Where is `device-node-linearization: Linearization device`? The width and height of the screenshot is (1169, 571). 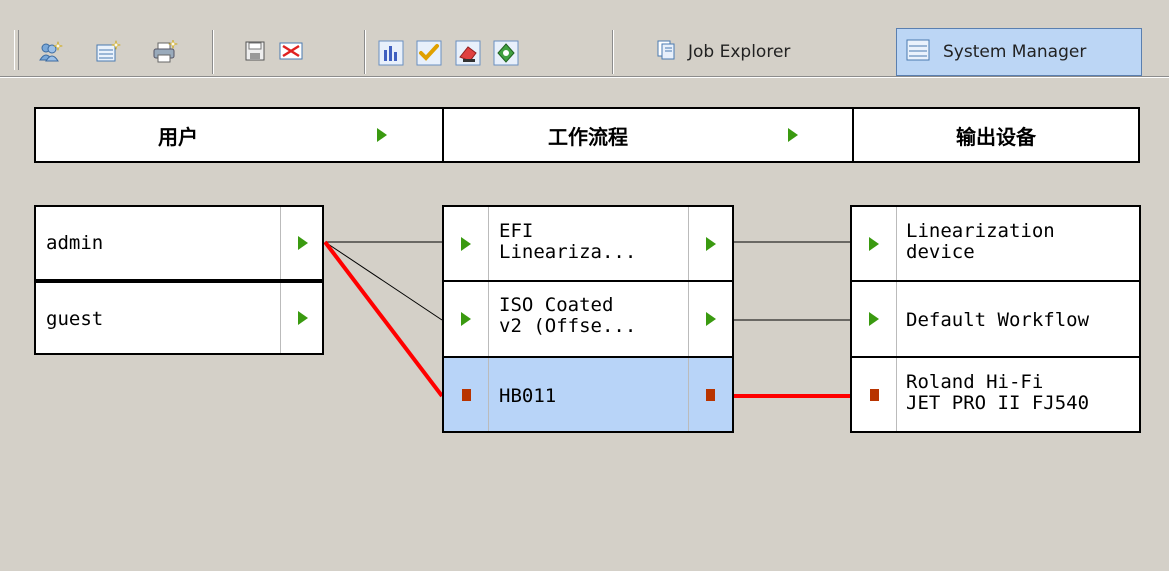 device-node-linearization: Linearization device is located at coordinates (995, 243).